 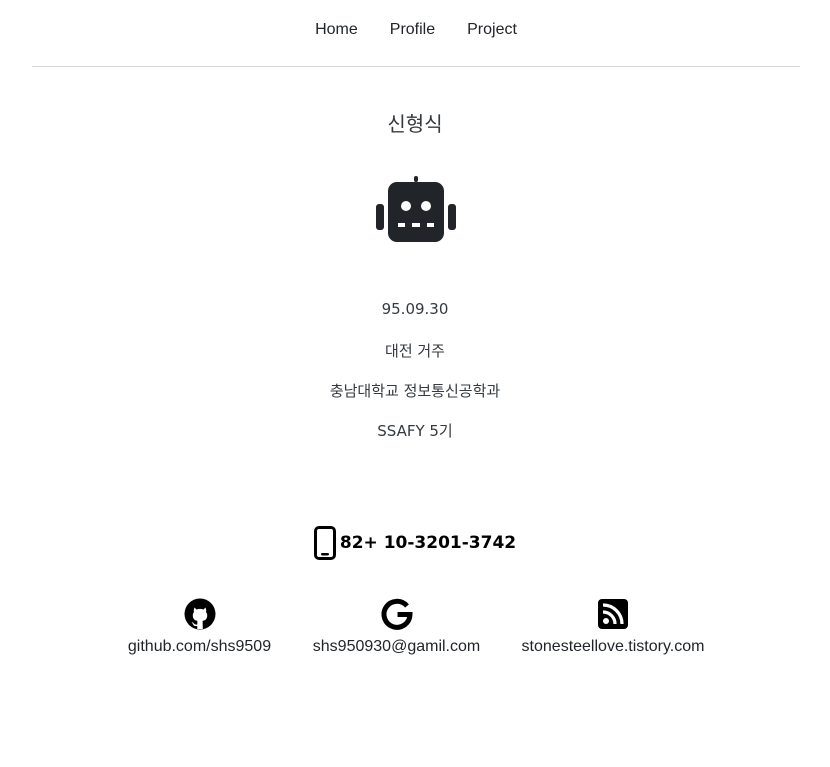 What do you see at coordinates (199, 614) in the screenshot?
I see `github-icon` at bounding box center [199, 614].